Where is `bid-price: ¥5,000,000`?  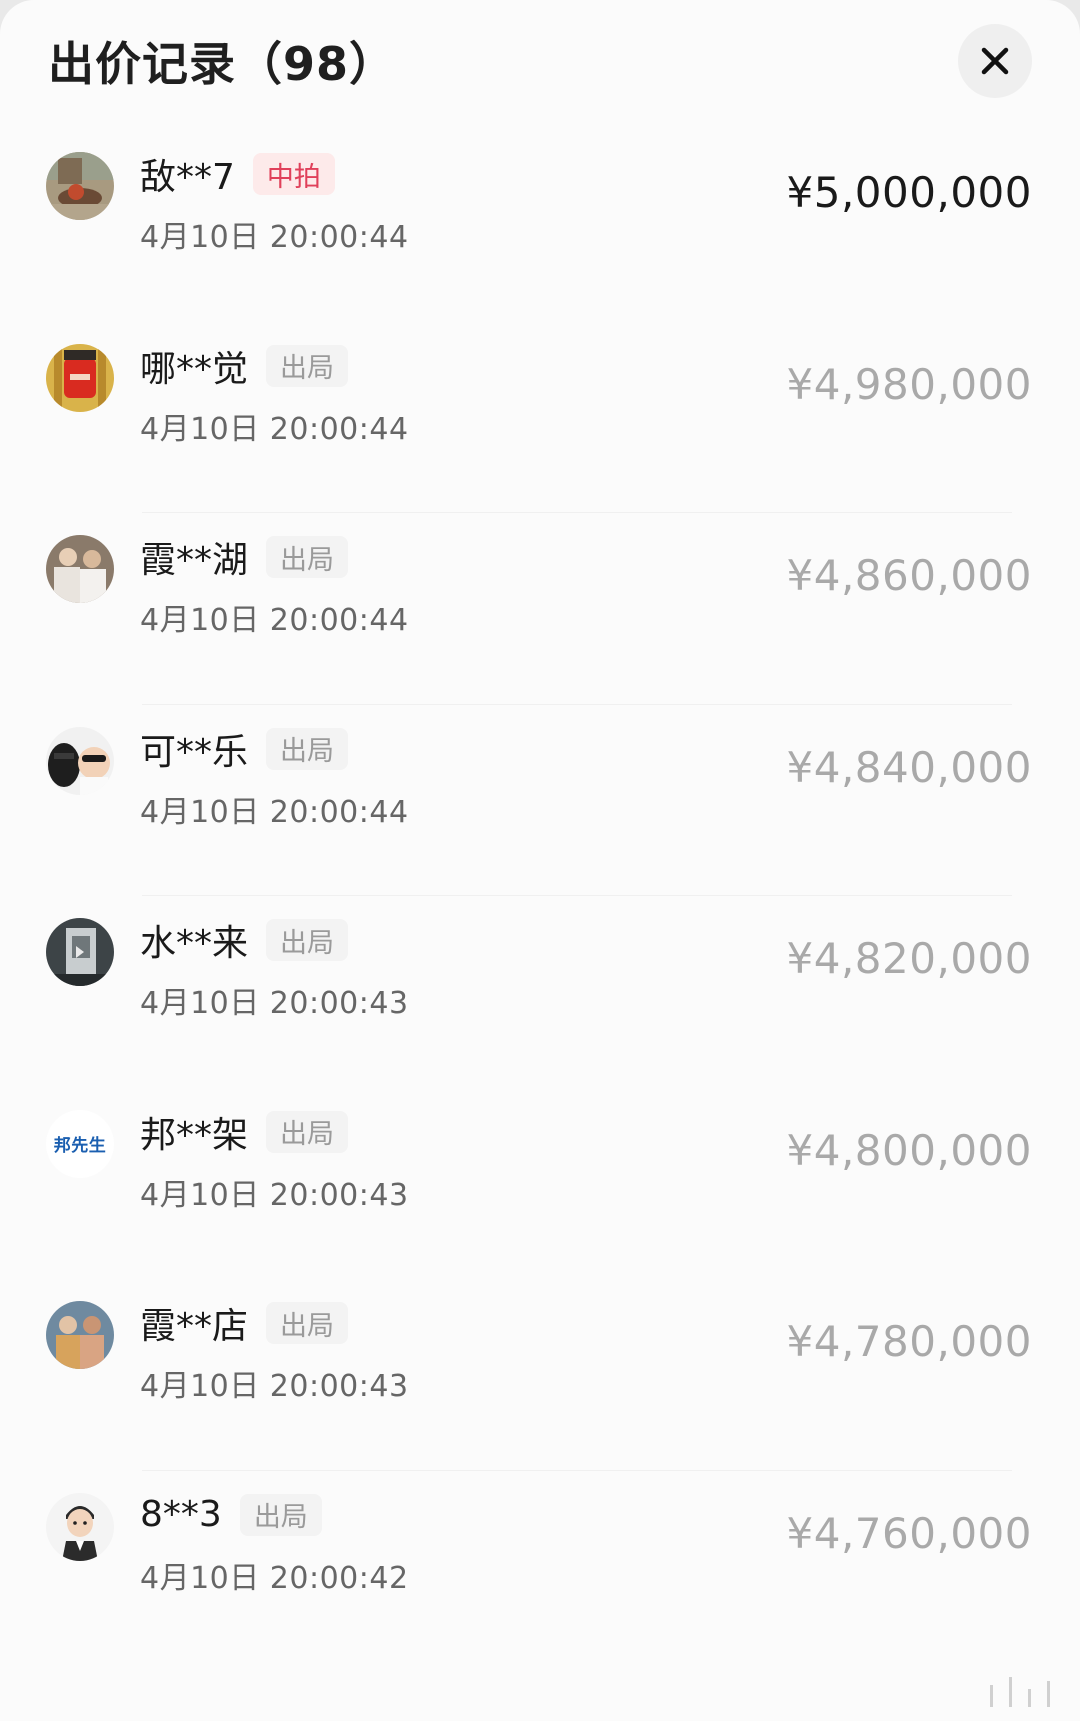
bid-price: ¥5,000,000 is located at coordinates (909, 192).